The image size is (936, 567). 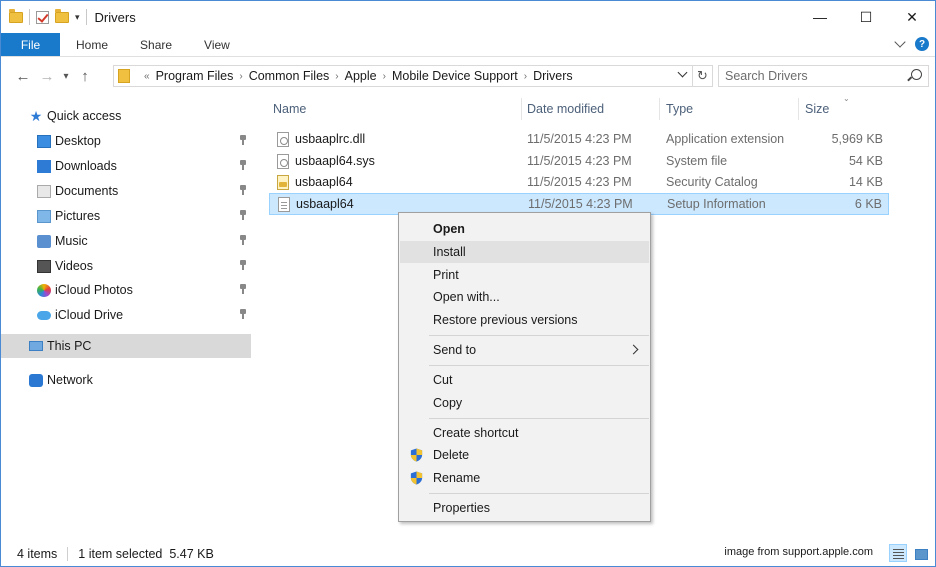 What do you see at coordinates (126, 116) in the screenshot?
I see `sidebar-item-quick-access: ★ Quick access` at bounding box center [126, 116].